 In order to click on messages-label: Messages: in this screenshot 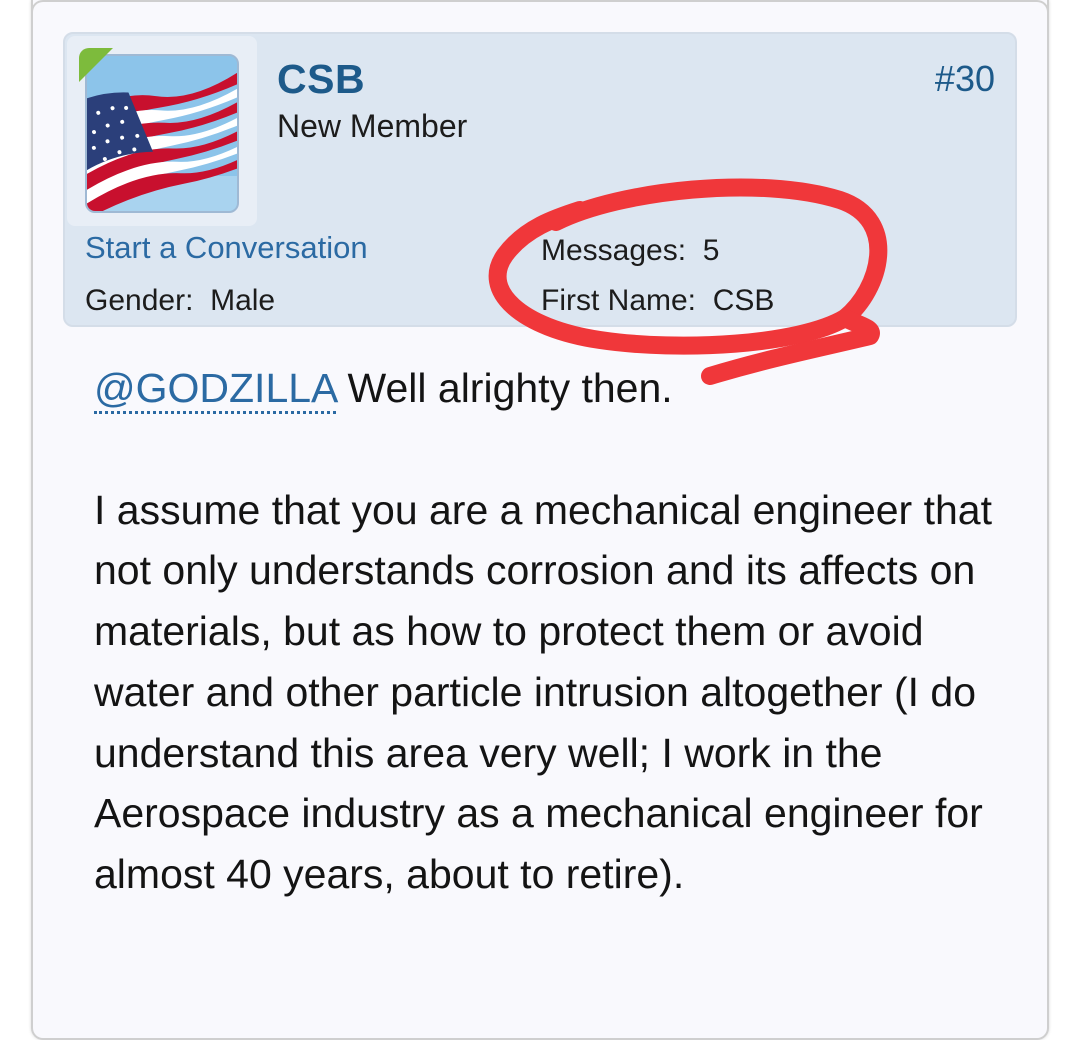, I will do `click(613, 250)`.